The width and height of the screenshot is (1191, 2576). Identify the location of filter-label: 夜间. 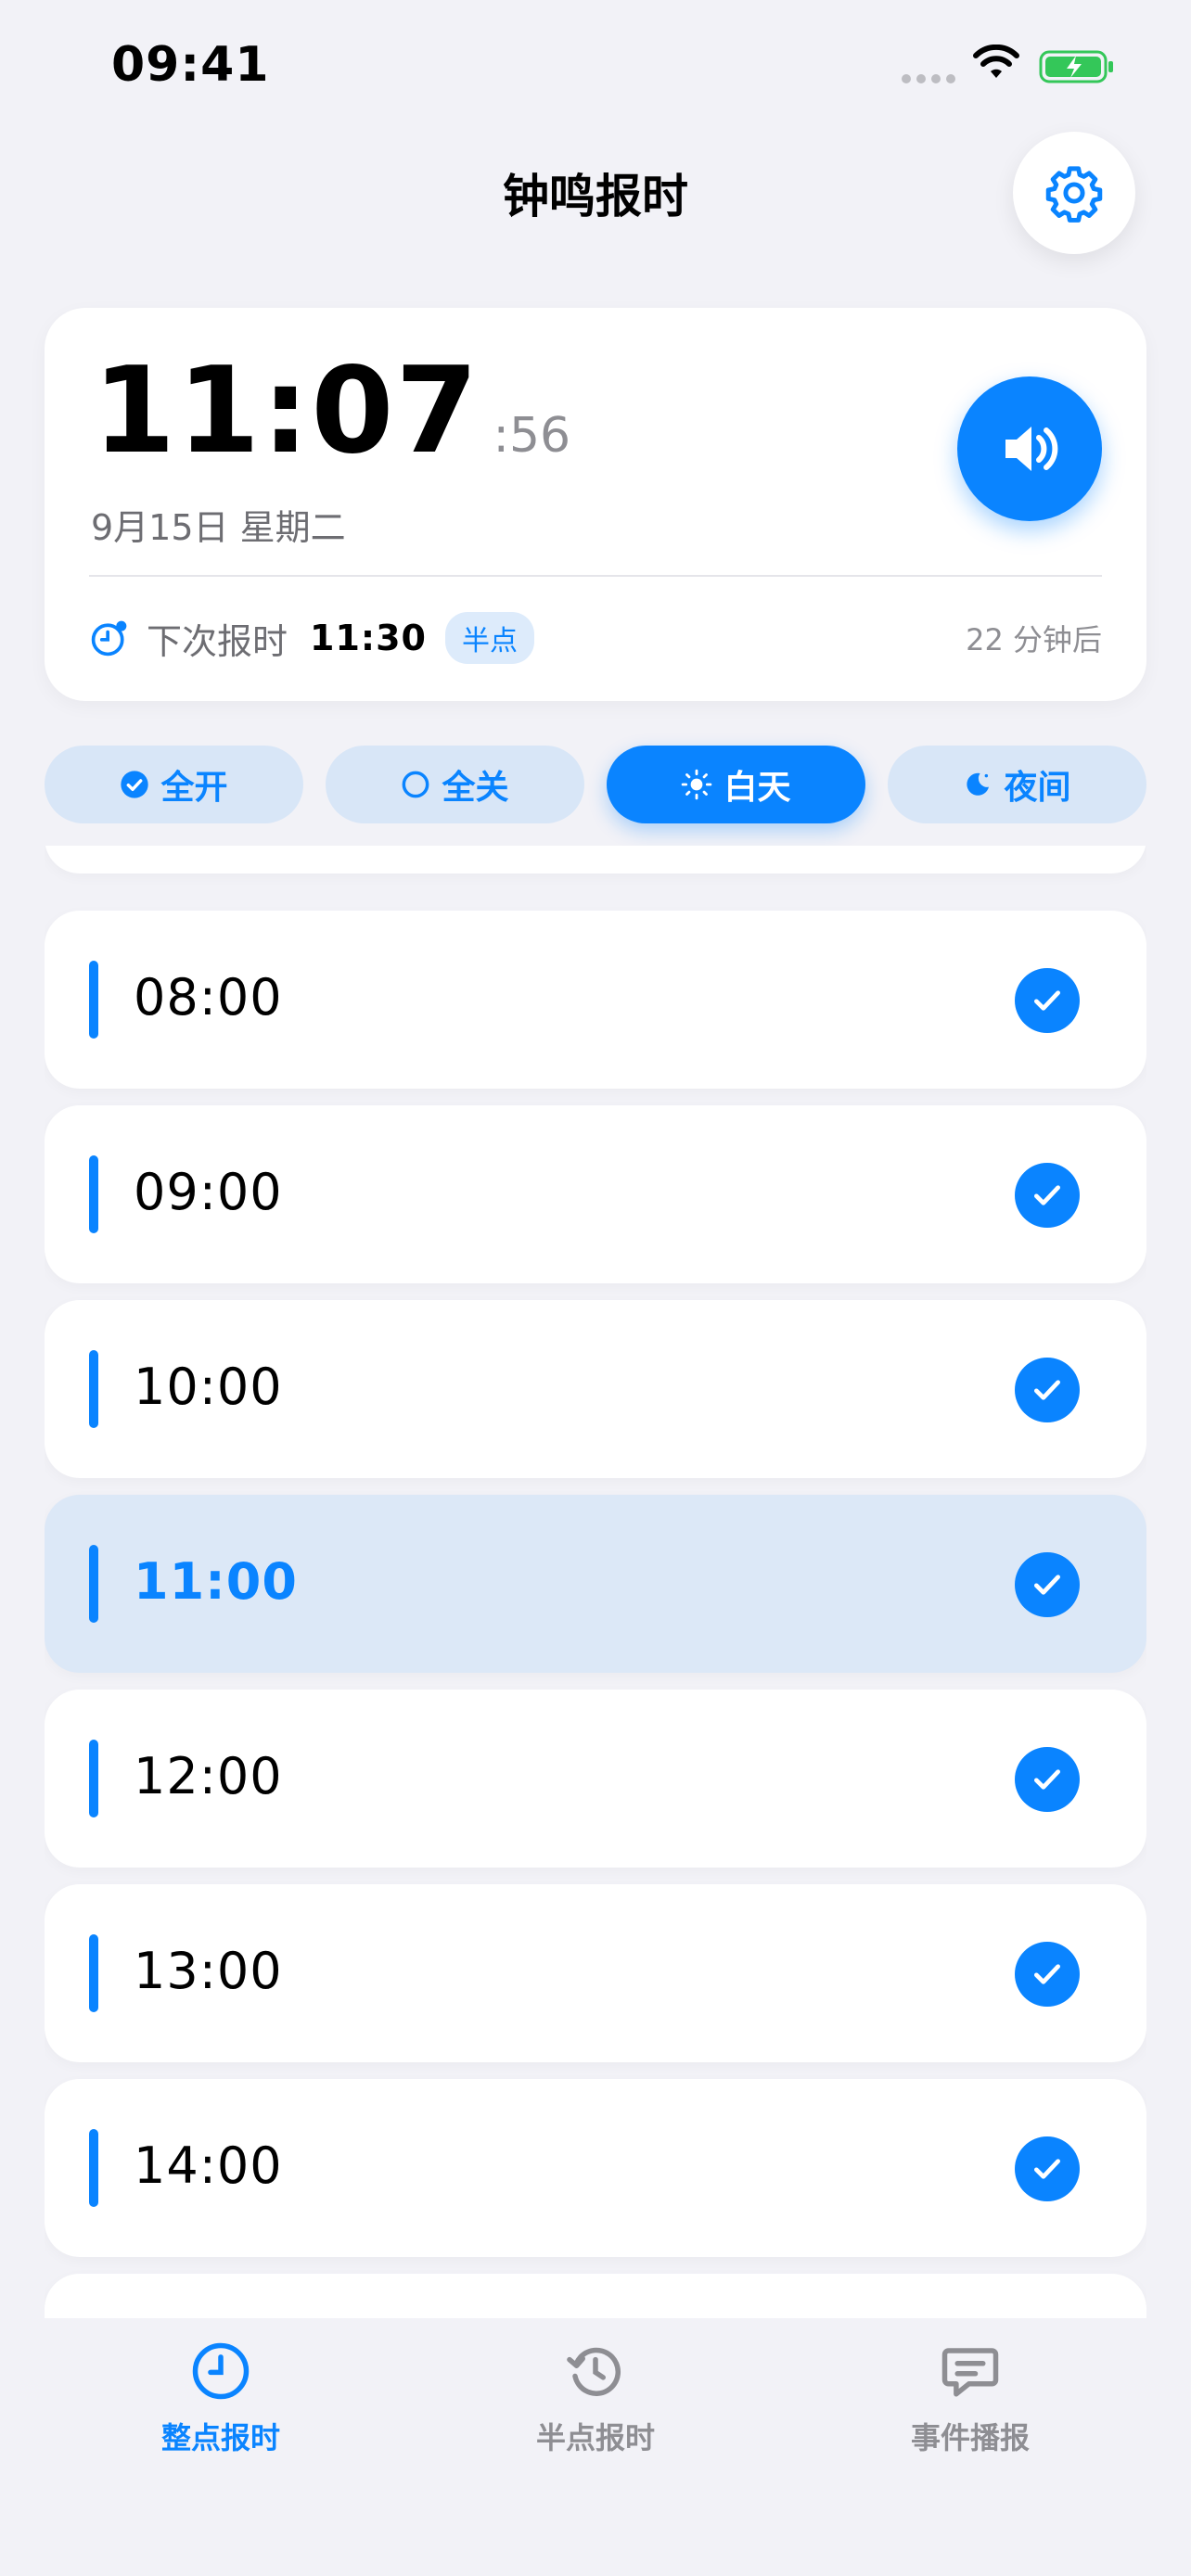
(1037, 788).